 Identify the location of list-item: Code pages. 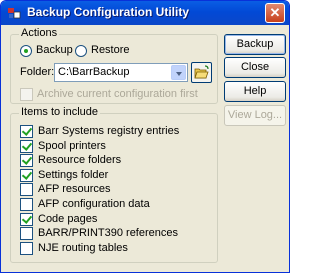
(117, 219).